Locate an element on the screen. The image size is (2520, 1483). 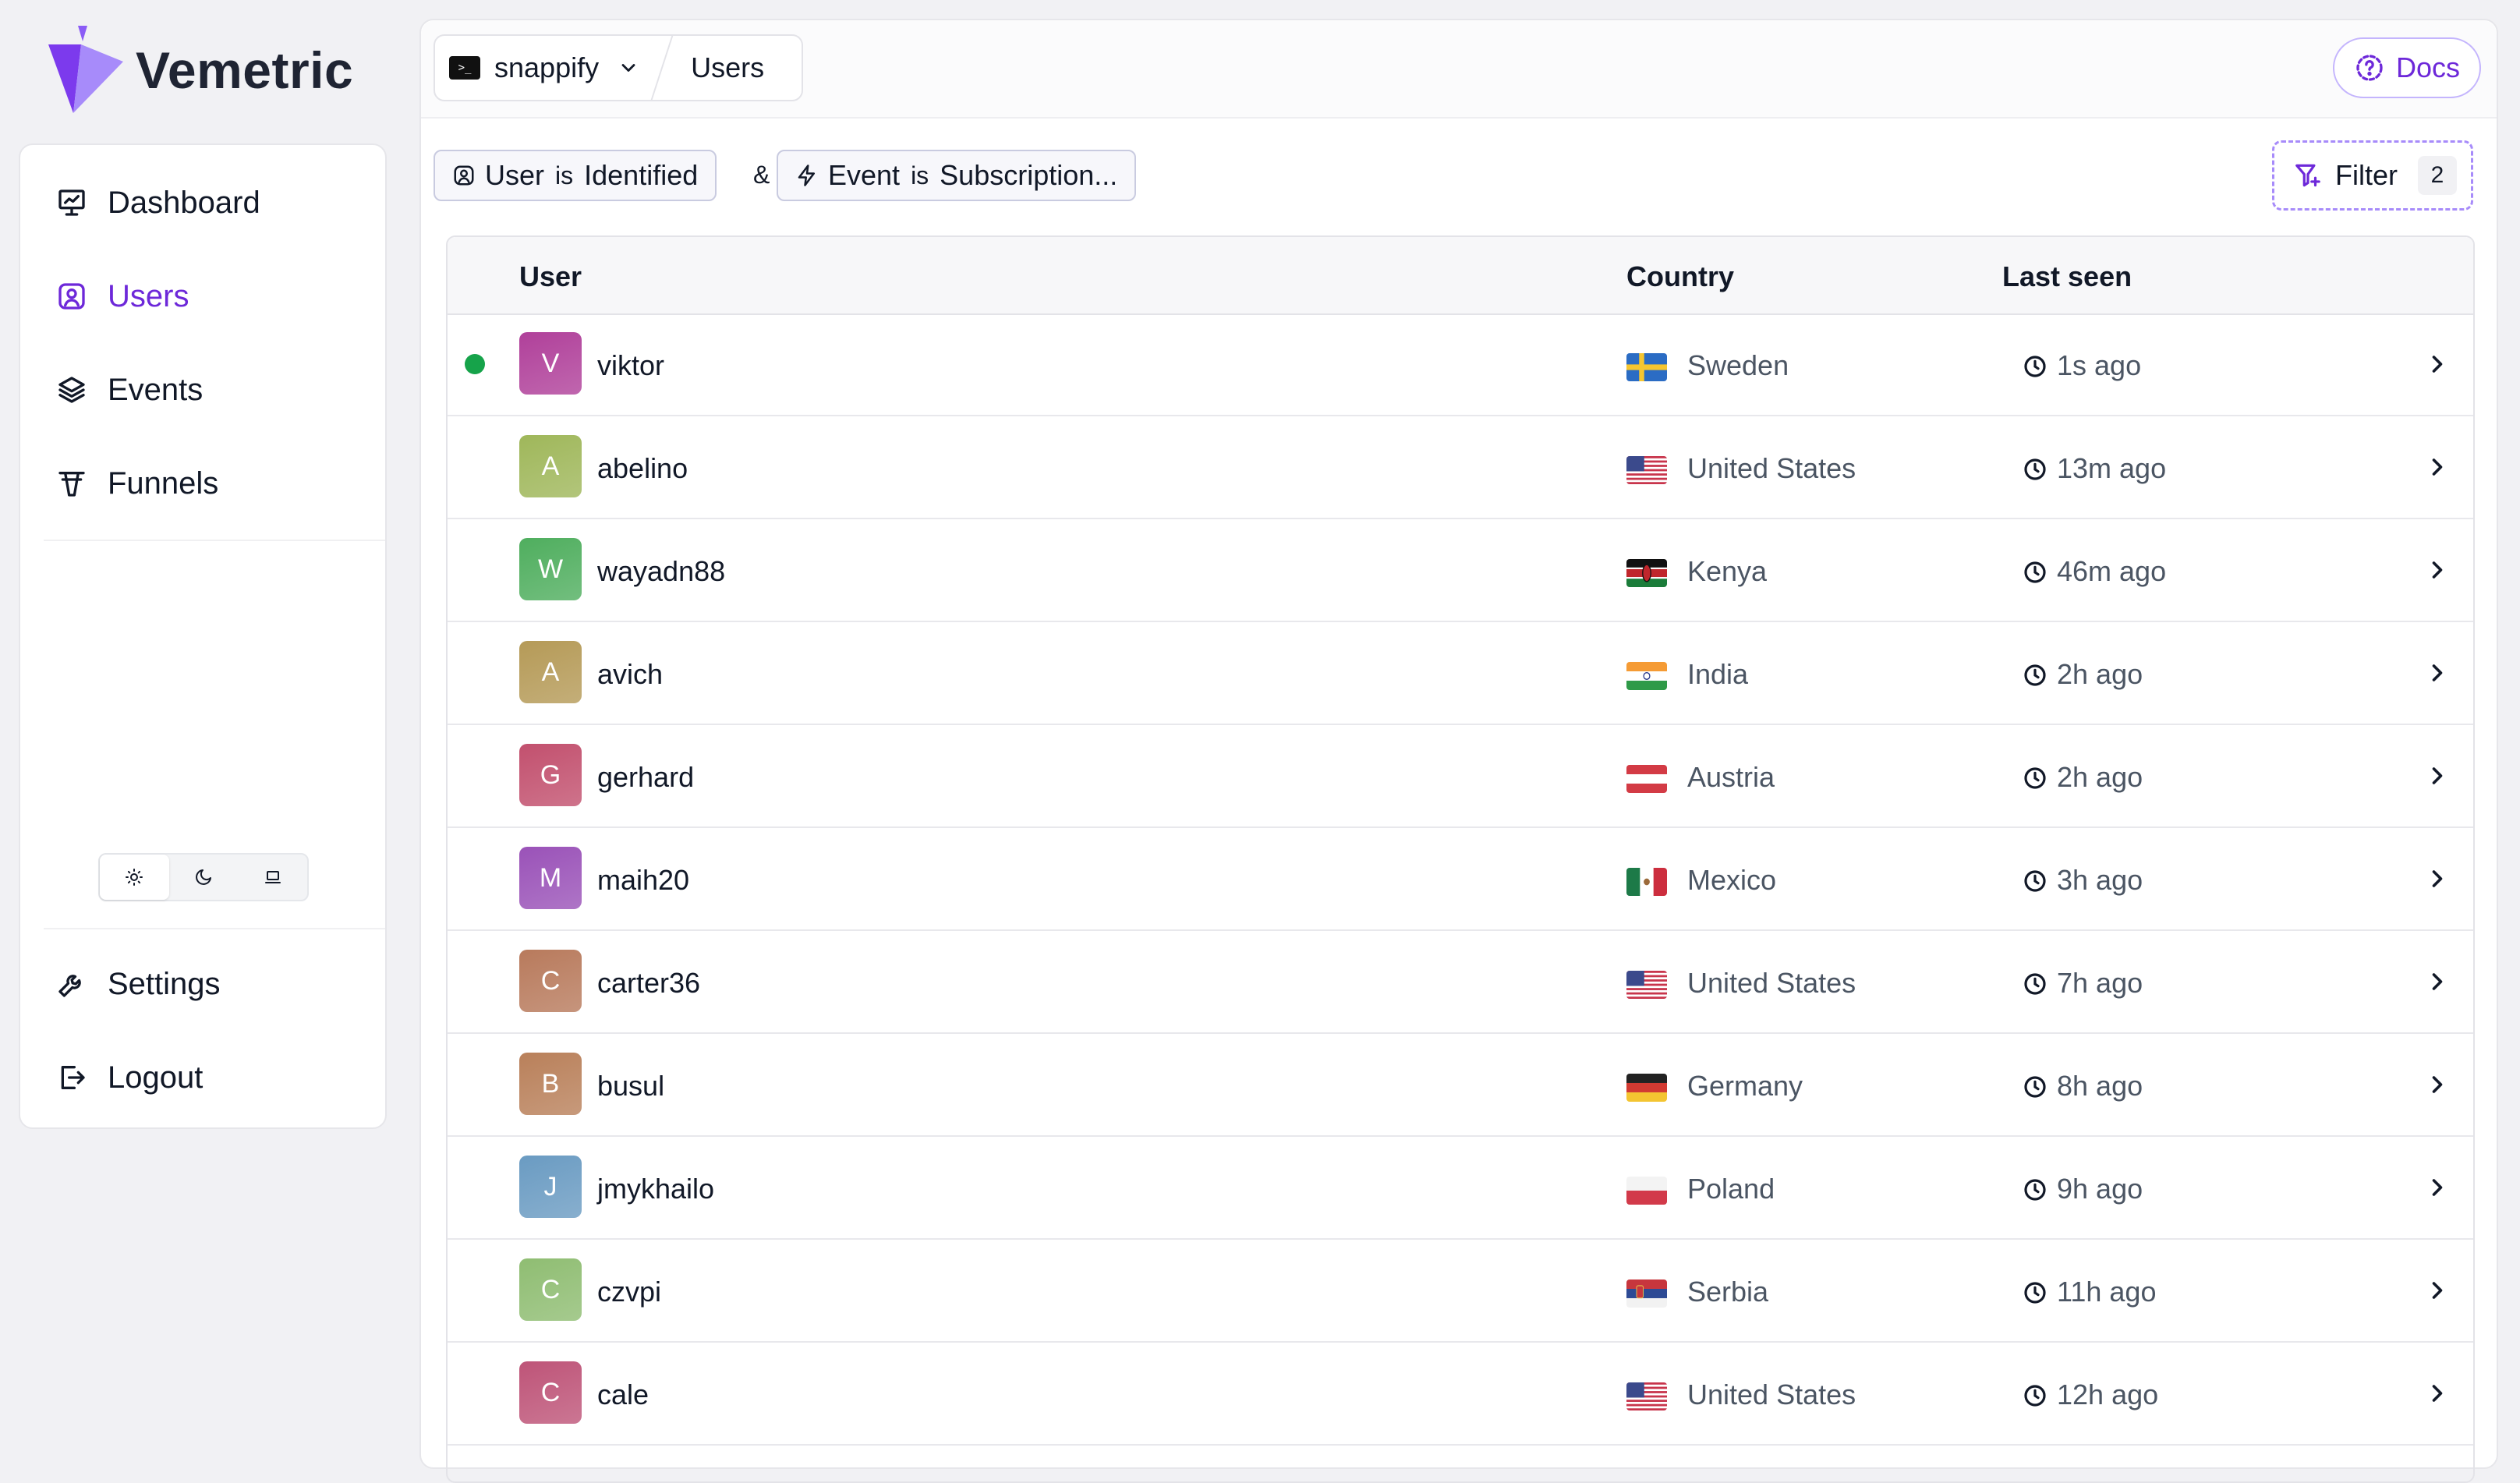
filter-field: Event is located at coordinates (865, 175).